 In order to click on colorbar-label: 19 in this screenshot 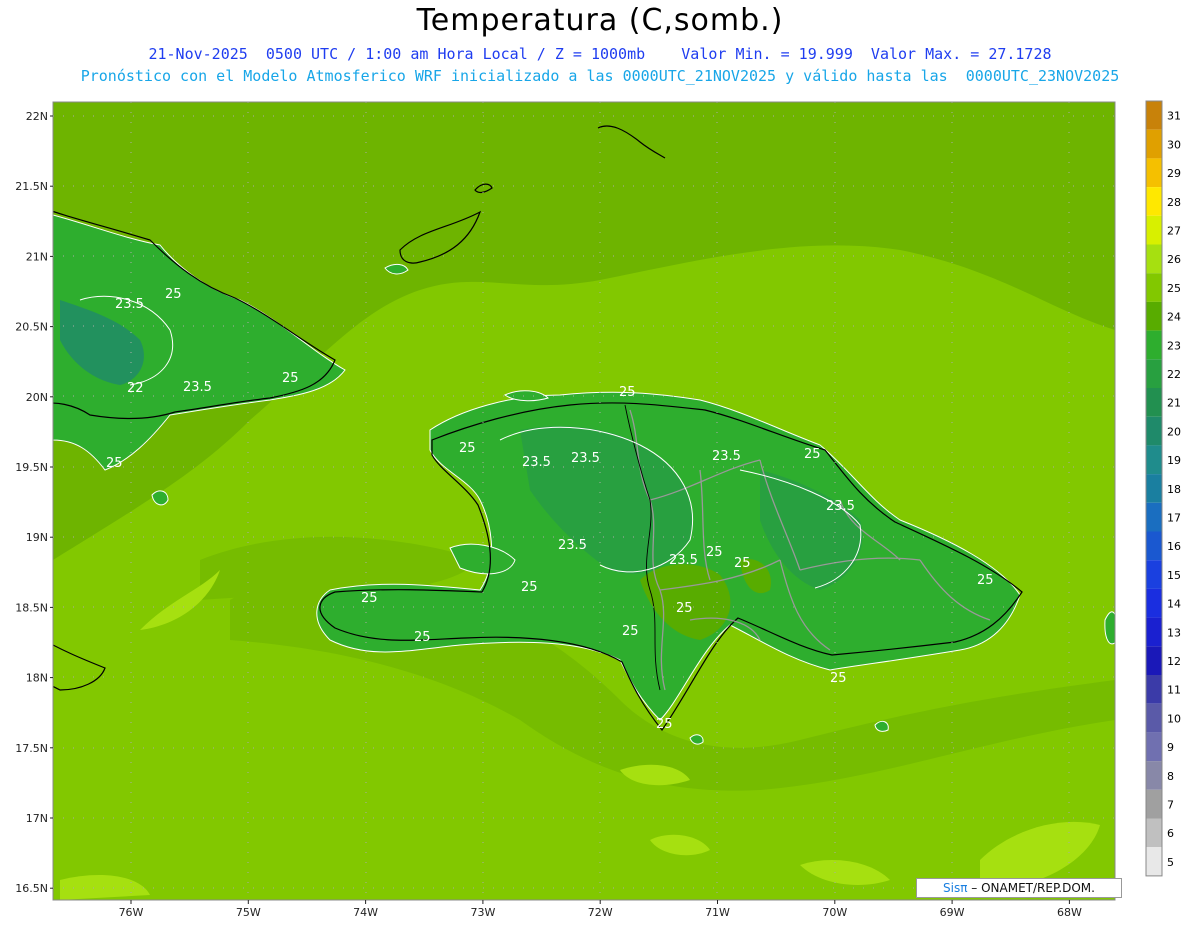, I will do `click(1174, 460)`.